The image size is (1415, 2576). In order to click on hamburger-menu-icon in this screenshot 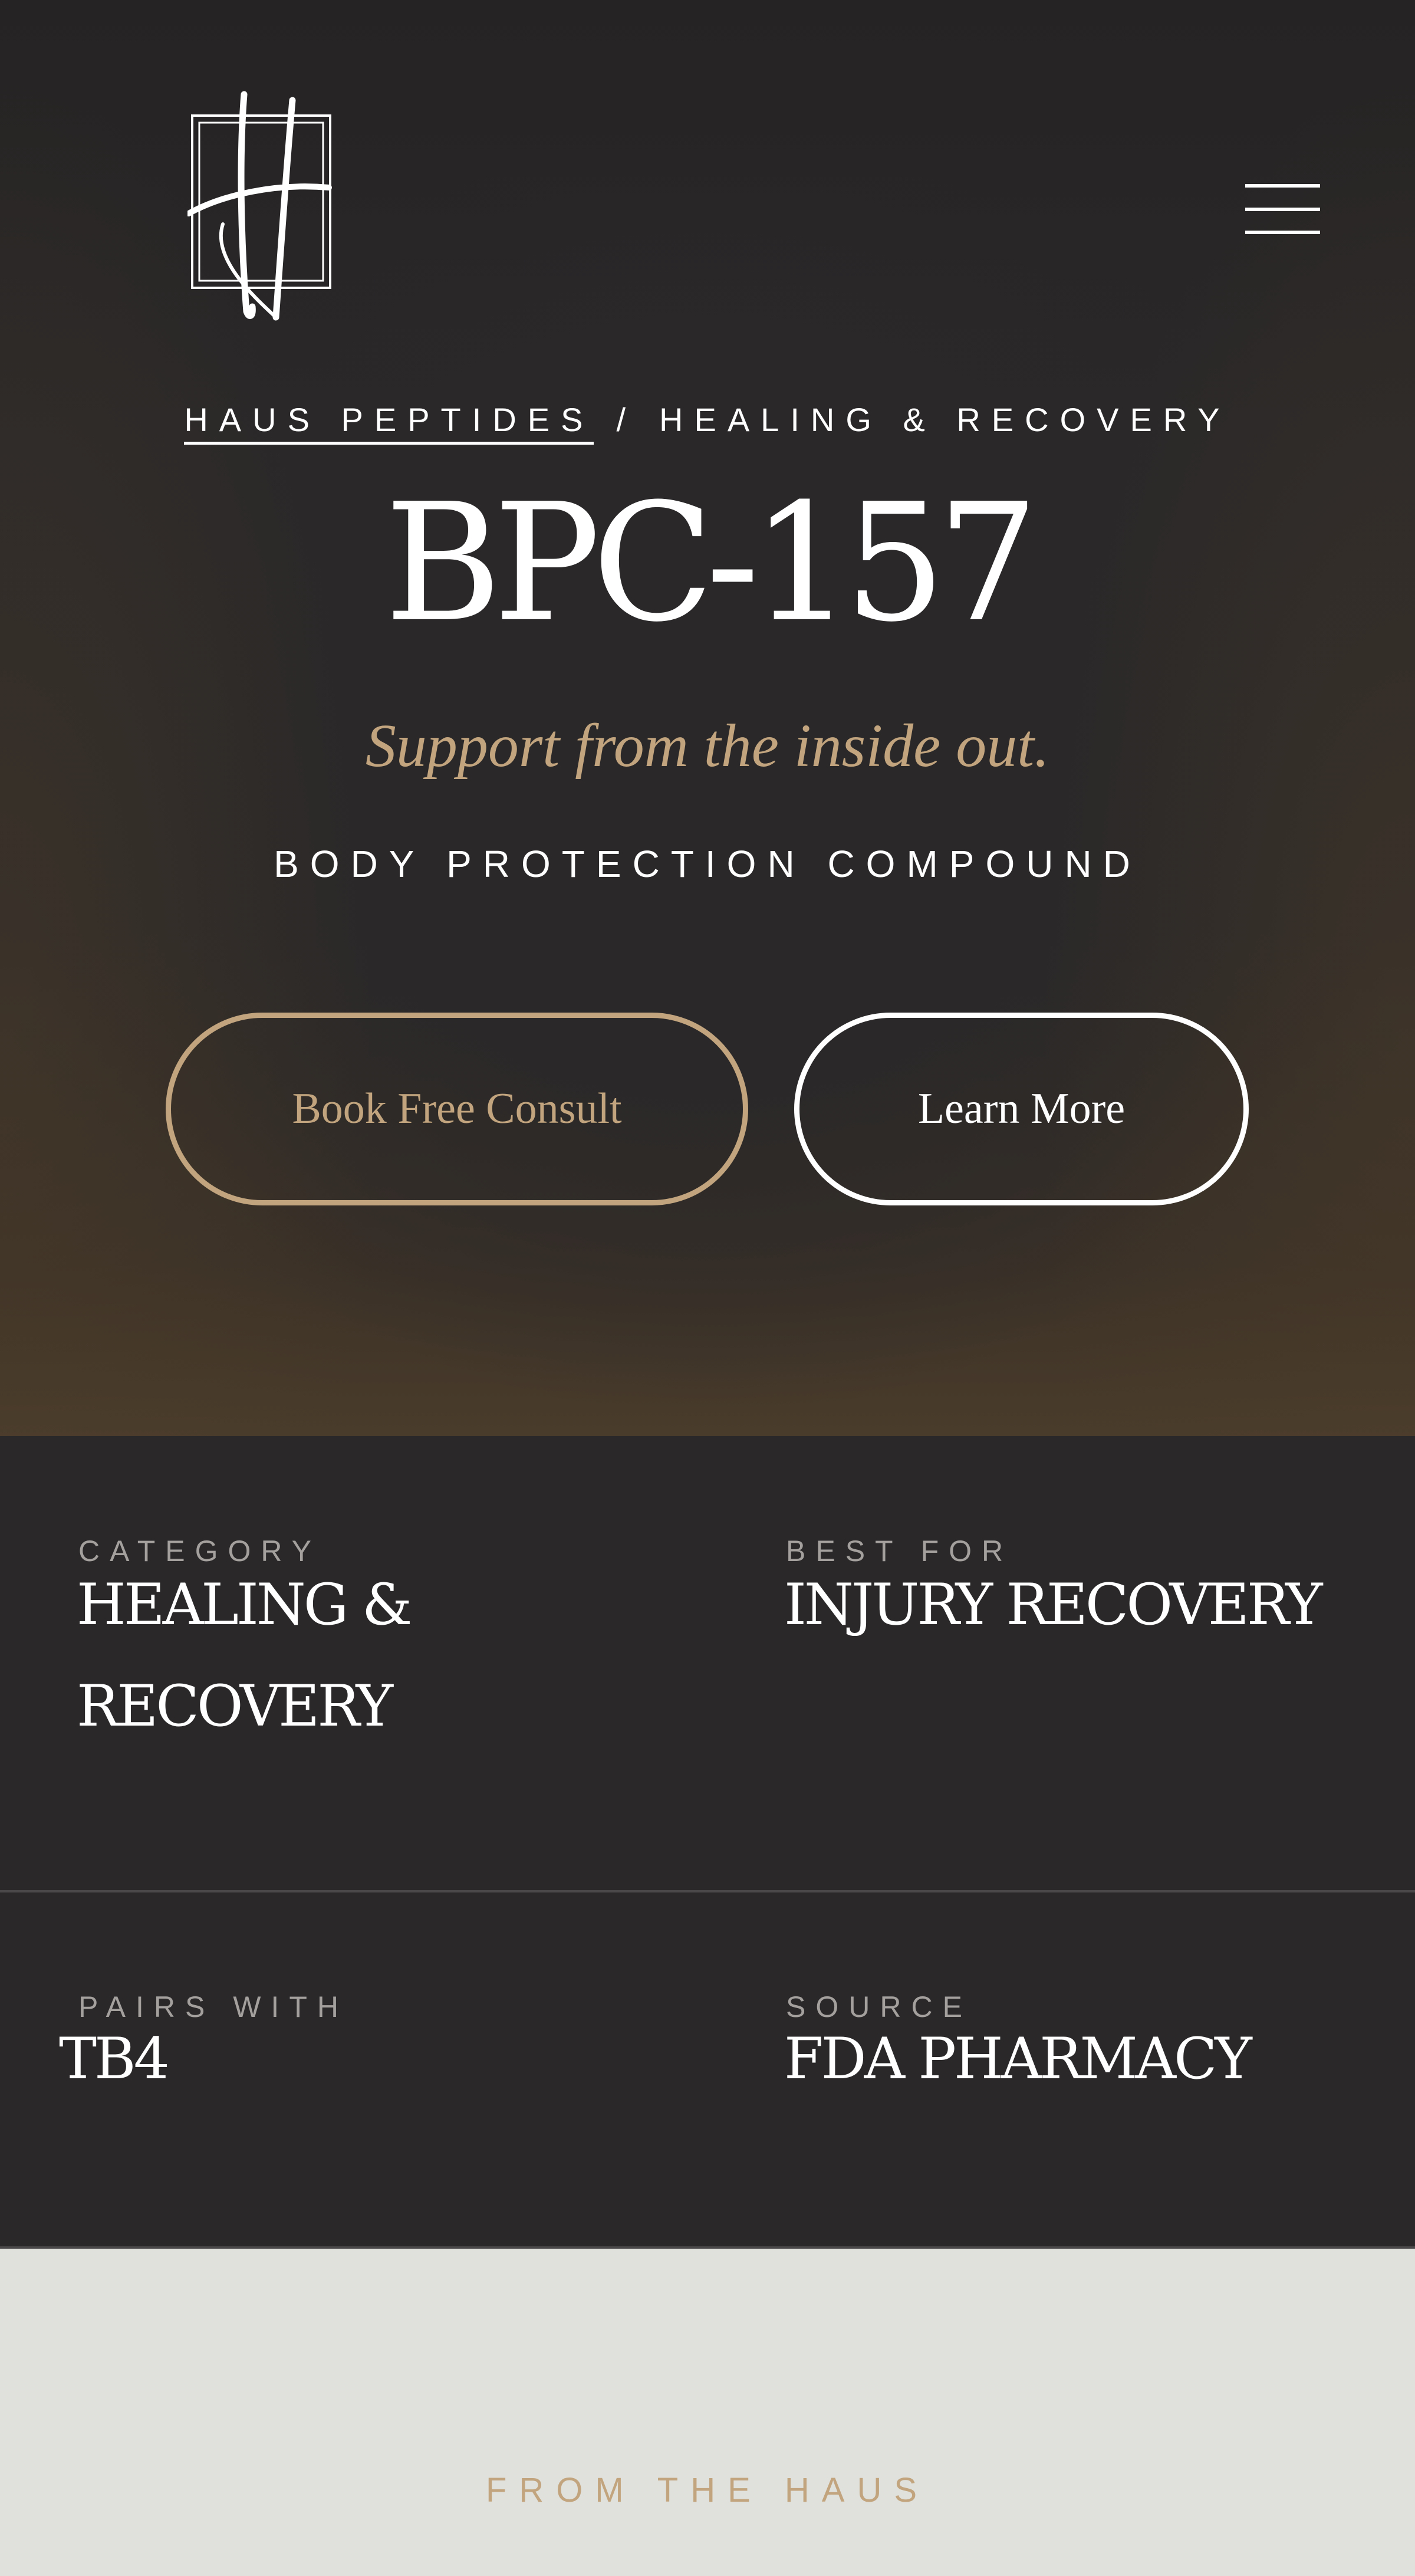, I will do `click(1282, 209)`.